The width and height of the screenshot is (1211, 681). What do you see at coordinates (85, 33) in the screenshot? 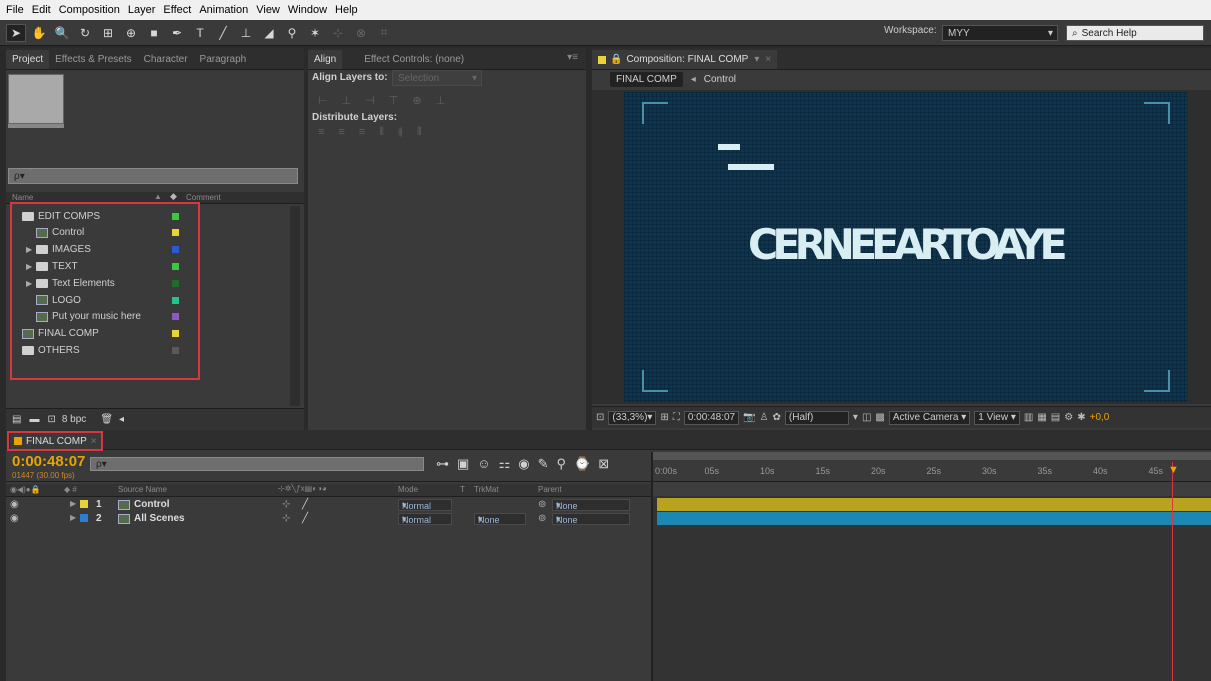
I see `rotate-tool-icon: ↻` at bounding box center [85, 33].